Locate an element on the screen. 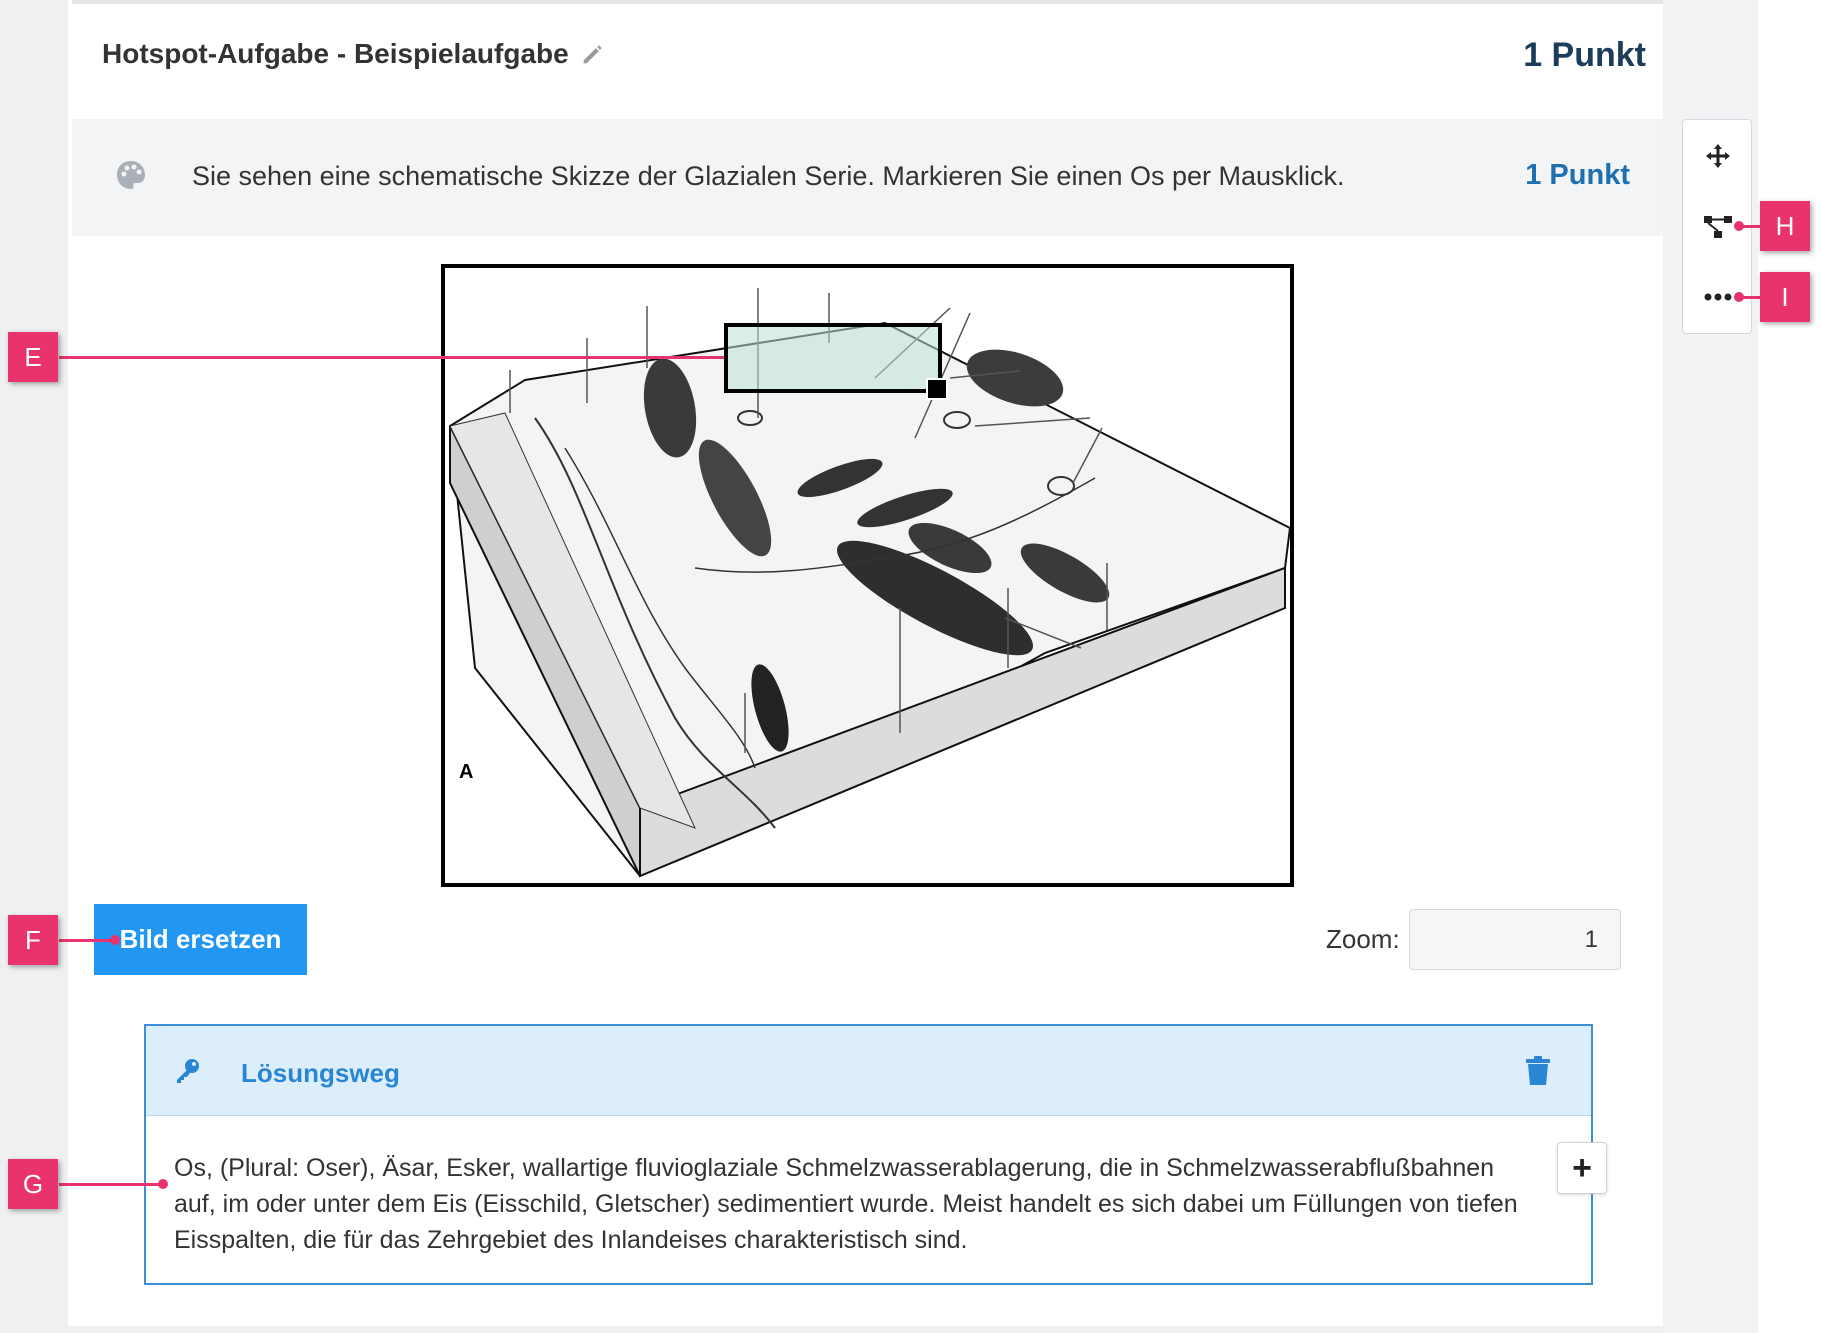 The height and width of the screenshot is (1333, 1821). add-button: + is located at coordinates (1582, 1168).